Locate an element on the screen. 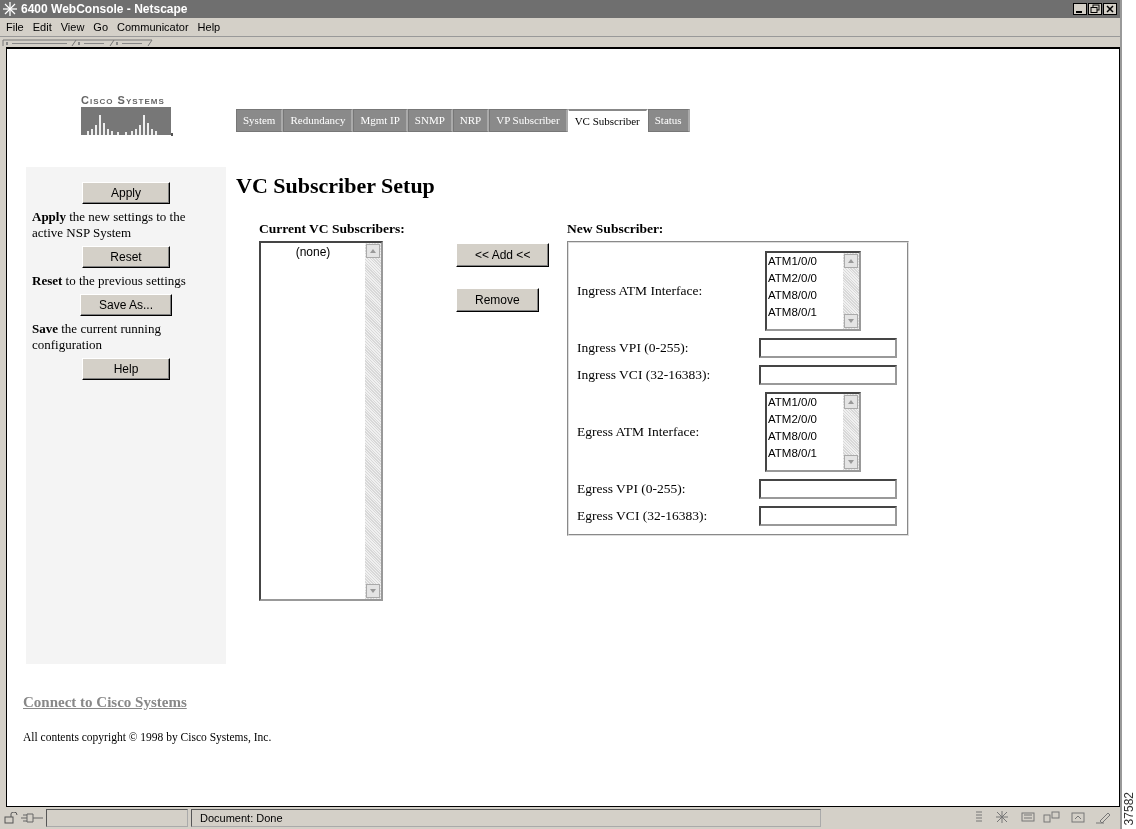  plug-icon is located at coordinates (32, 818).